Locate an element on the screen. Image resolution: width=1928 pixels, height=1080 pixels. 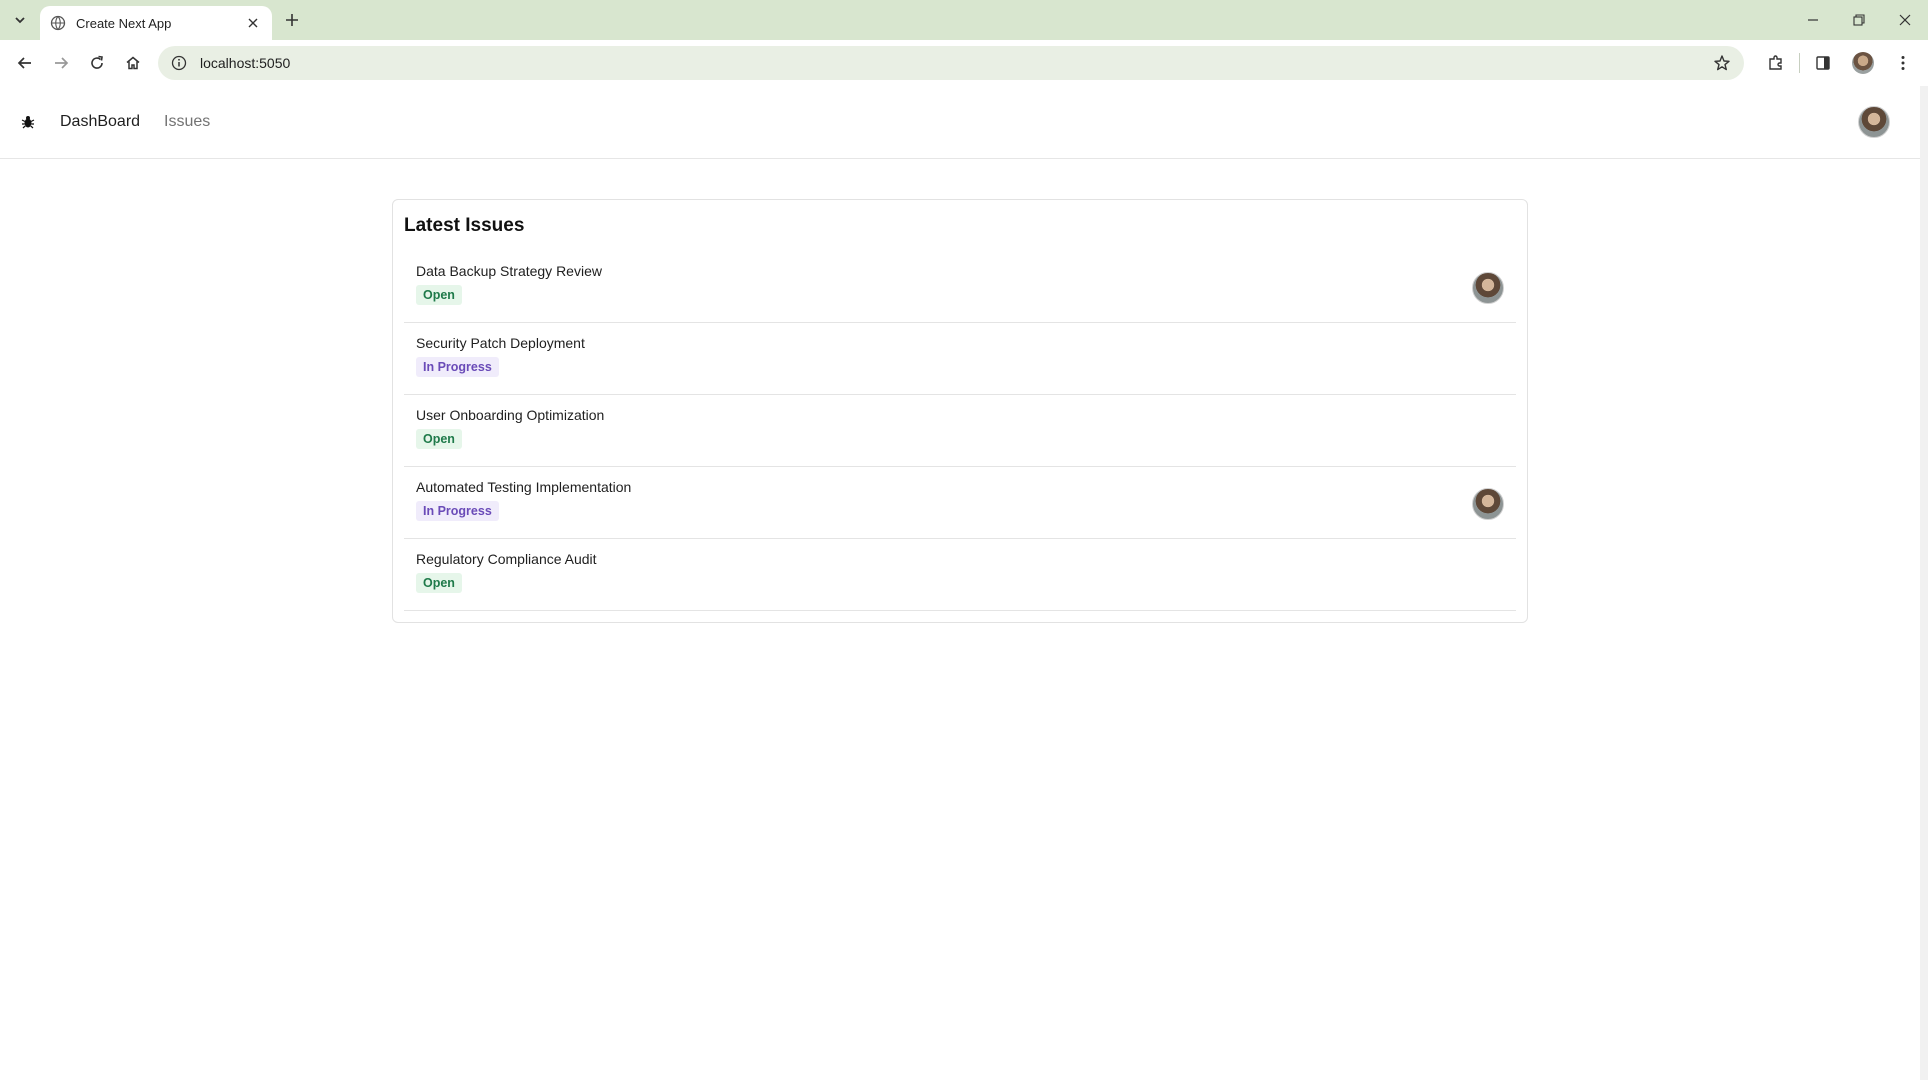
plus-icon is located at coordinates (292, 20).